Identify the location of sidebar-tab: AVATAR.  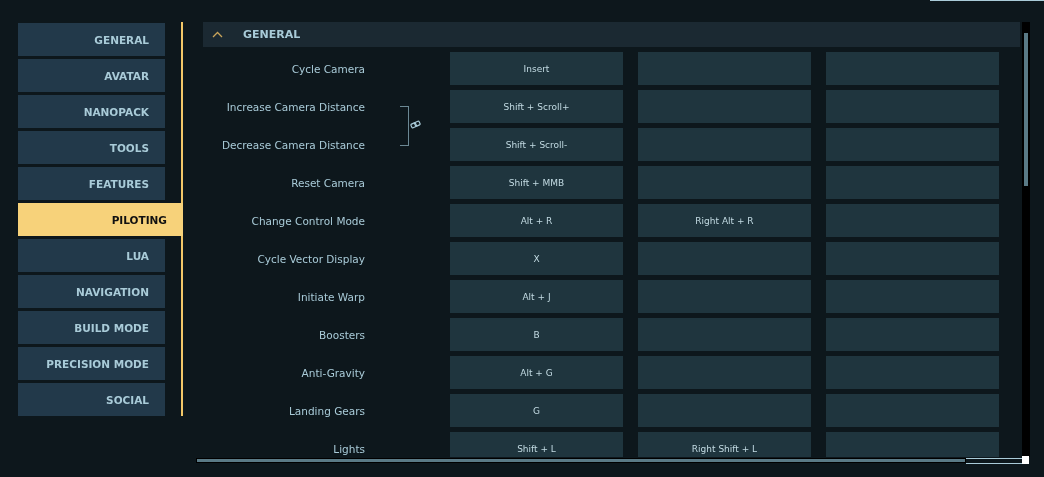
(91, 75).